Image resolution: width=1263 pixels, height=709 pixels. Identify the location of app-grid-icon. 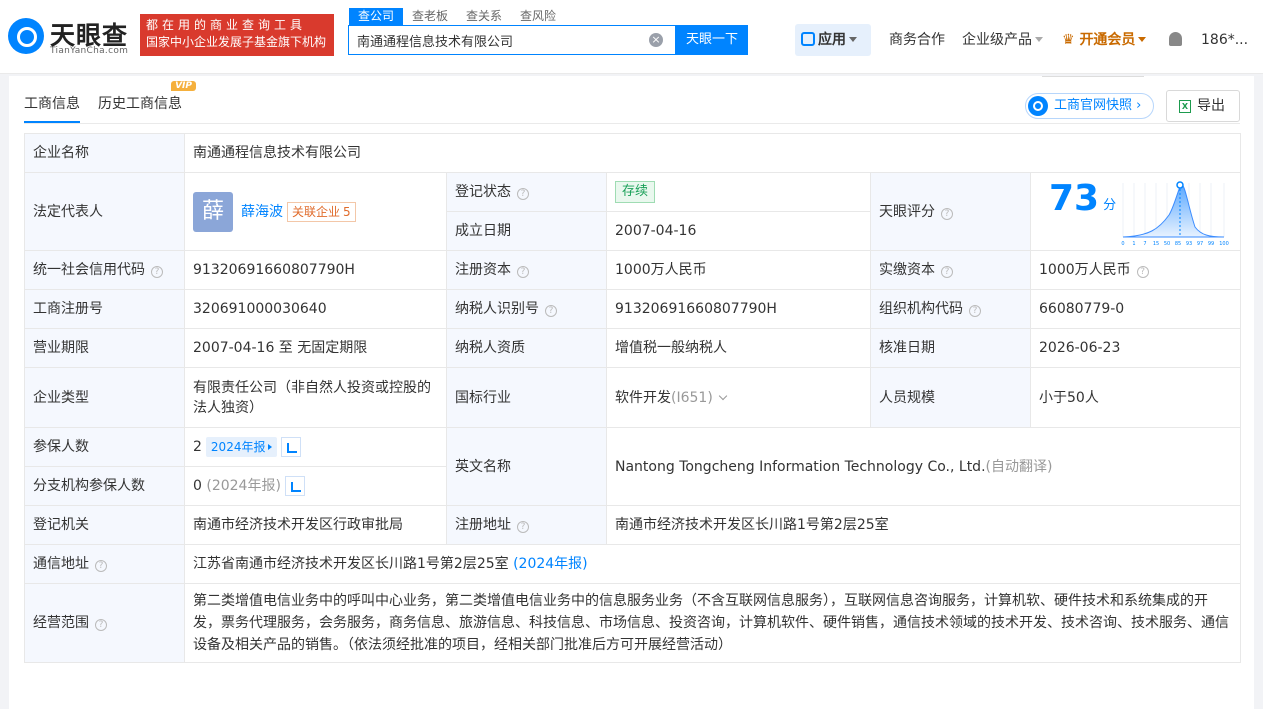
(808, 39).